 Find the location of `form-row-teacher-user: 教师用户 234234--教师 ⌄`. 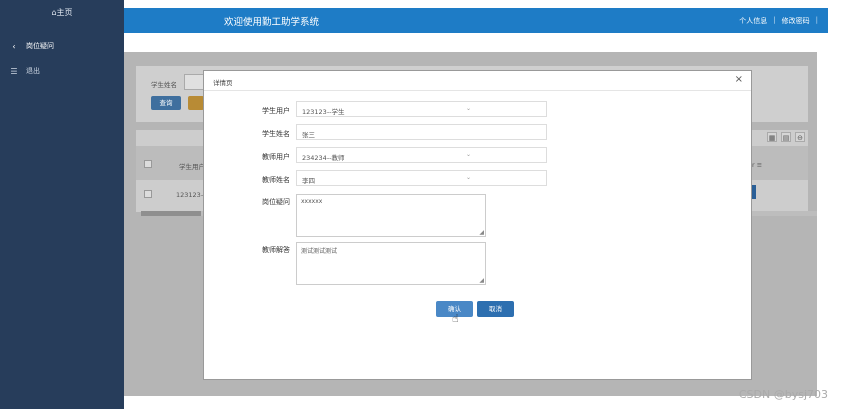

form-row-teacher-user: 教师用户 234234--教师 ⌄ is located at coordinates (375, 155).